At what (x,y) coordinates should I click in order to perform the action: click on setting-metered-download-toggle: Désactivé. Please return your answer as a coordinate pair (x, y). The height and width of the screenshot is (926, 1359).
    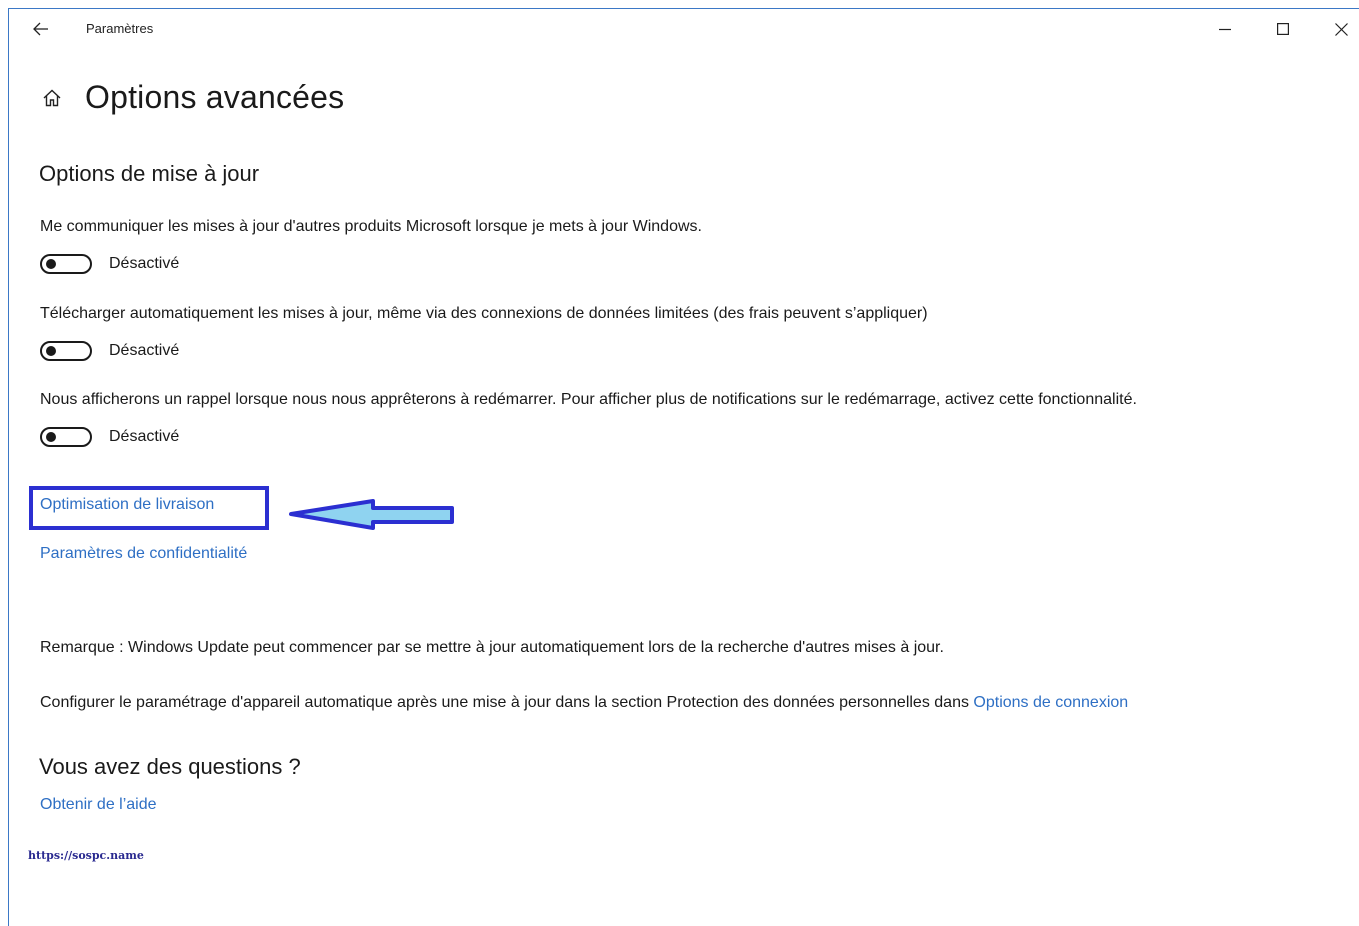
    Looking at the image, I should click on (109, 351).